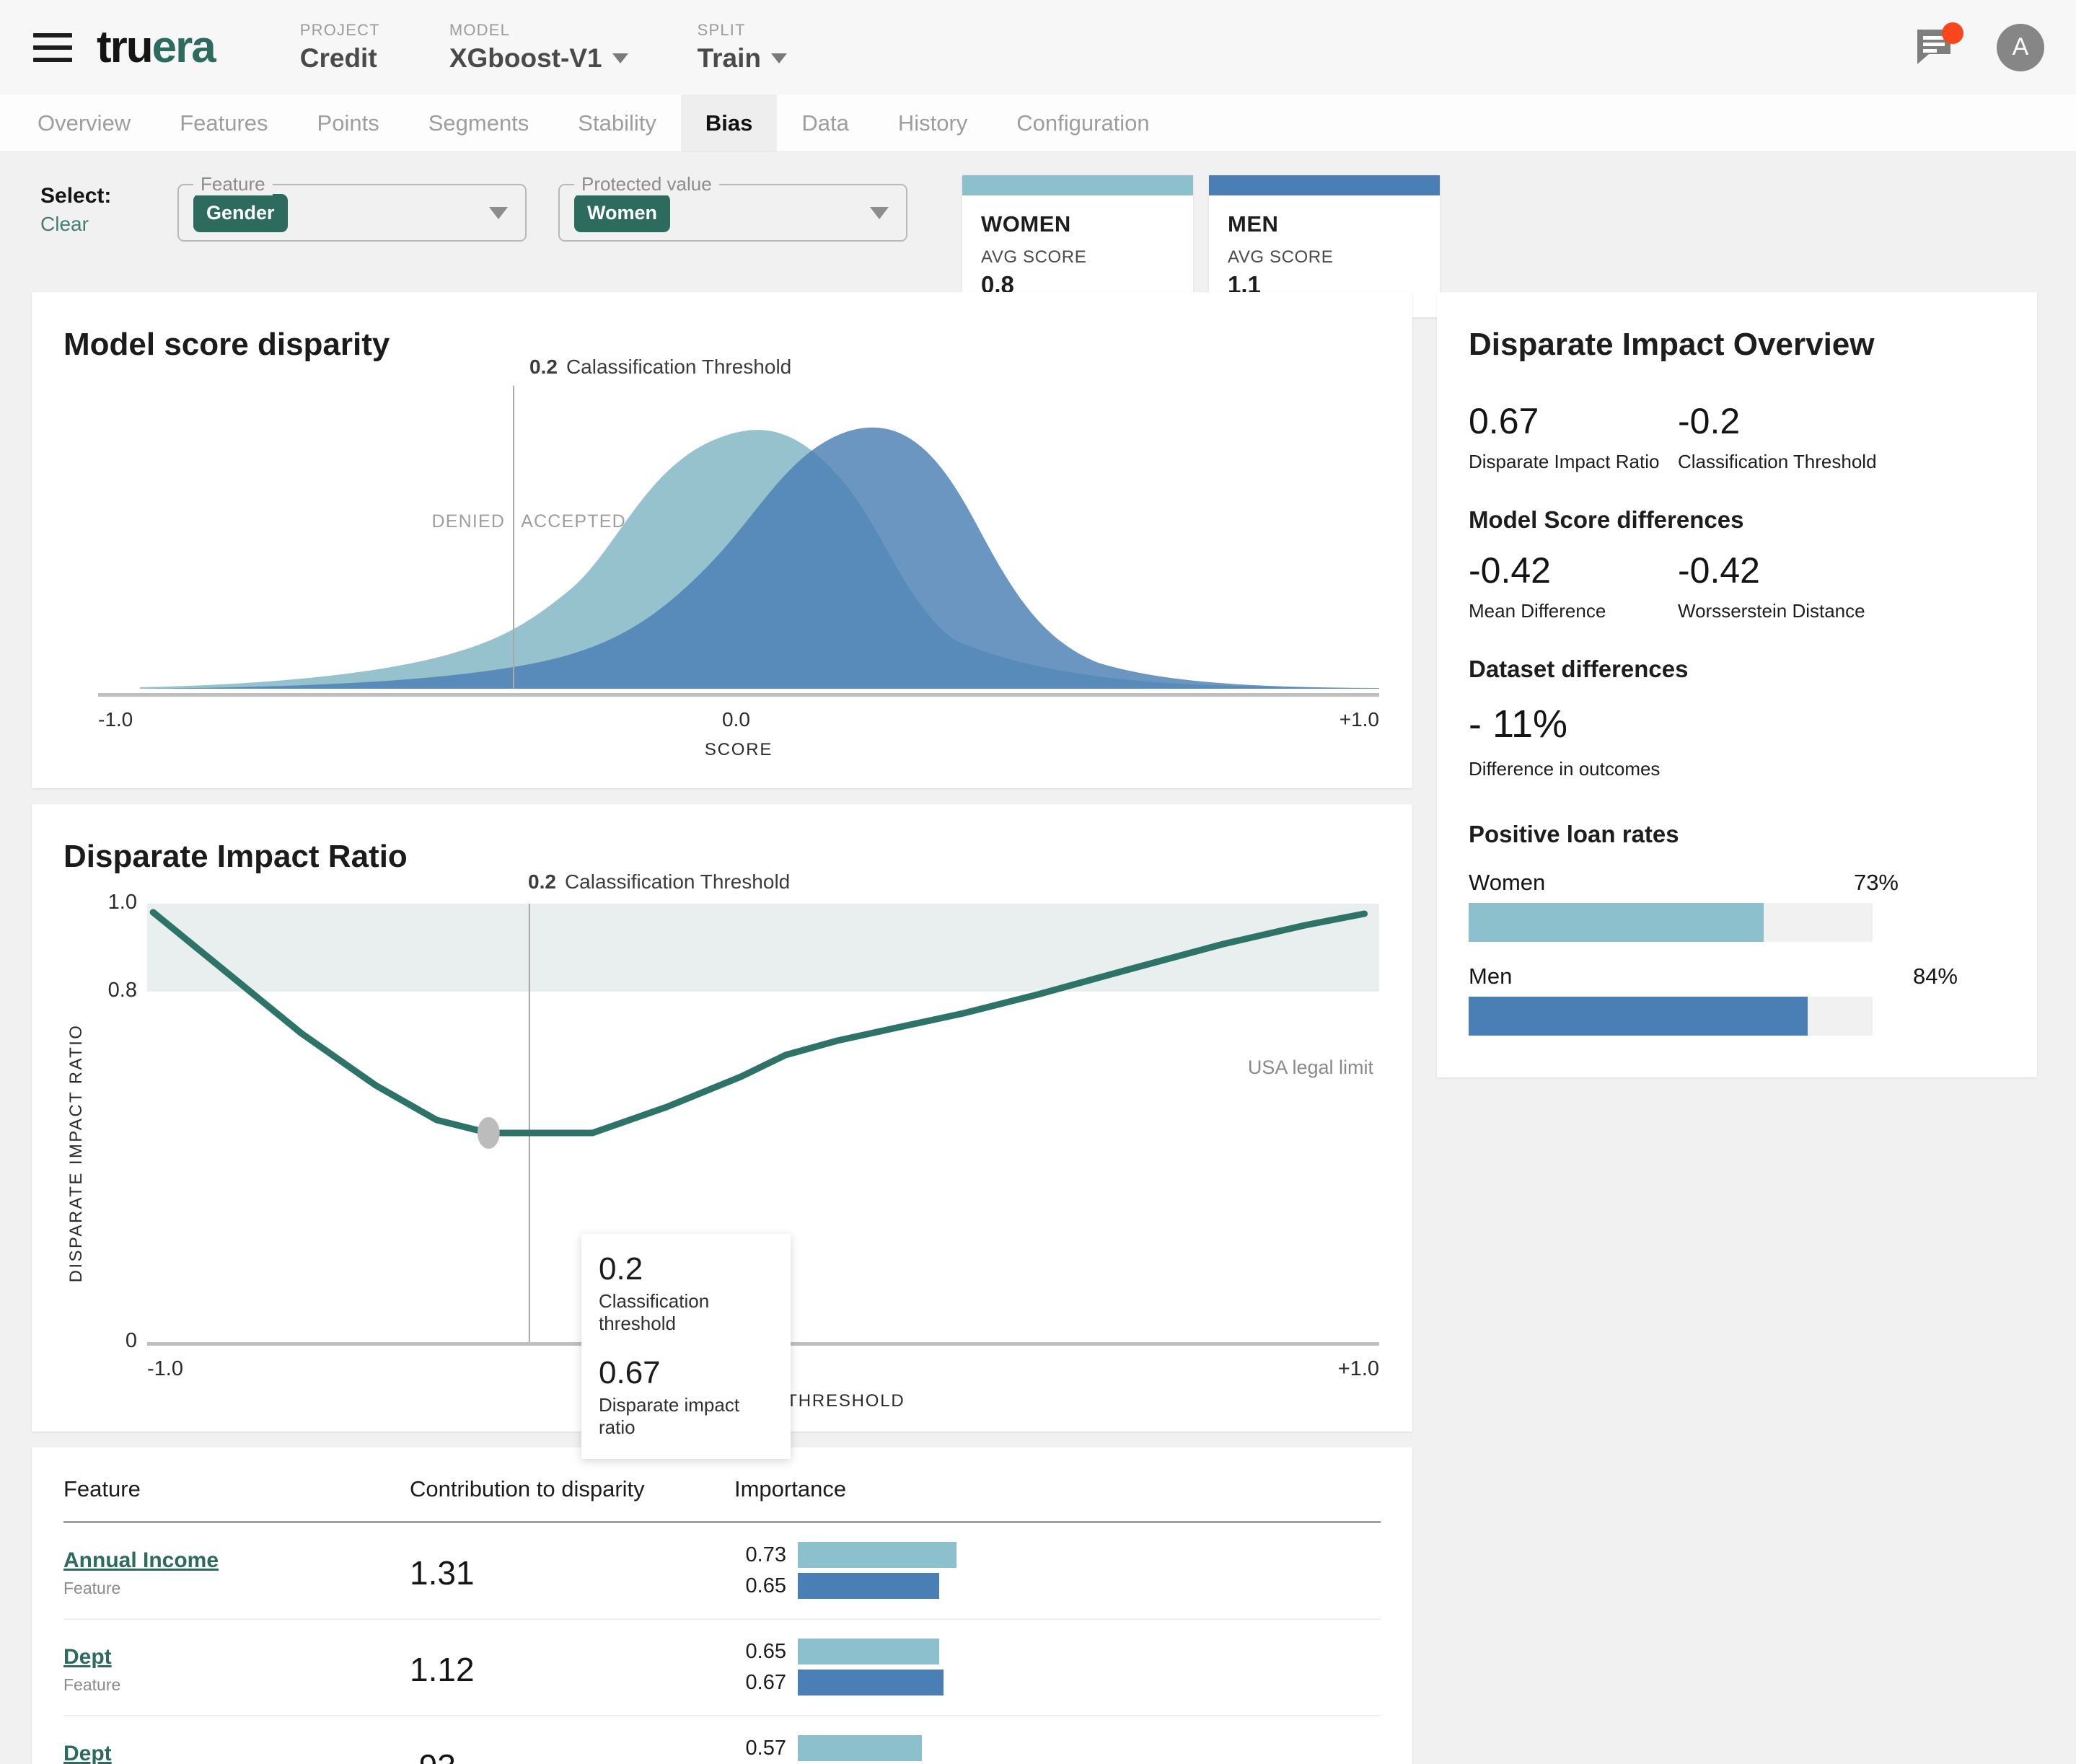 The width and height of the screenshot is (2076, 1764). What do you see at coordinates (125, 47) in the screenshot?
I see `logo-tru-text: tru` at bounding box center [125, 47].